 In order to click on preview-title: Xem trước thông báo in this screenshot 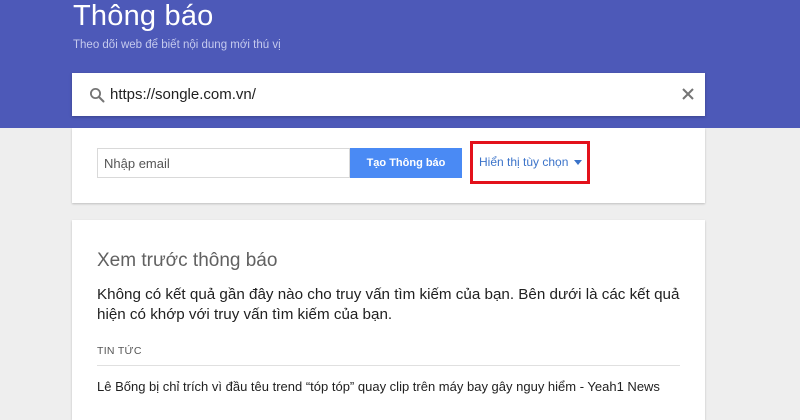, I will do `click(187, 260)`.